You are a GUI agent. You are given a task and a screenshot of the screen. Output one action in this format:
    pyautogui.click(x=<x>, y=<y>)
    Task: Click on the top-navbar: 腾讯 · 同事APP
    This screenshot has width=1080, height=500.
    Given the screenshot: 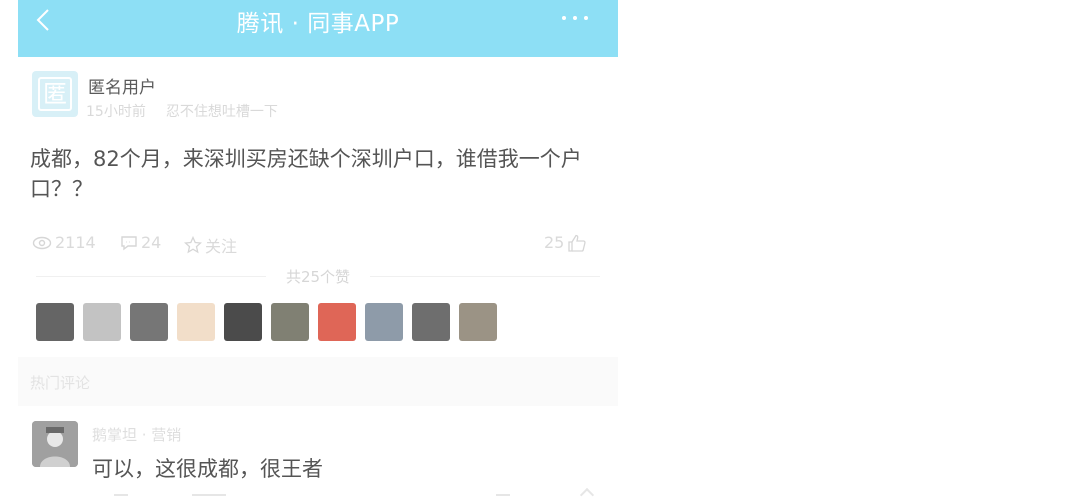 What is the action you would take?
    pyautogui.click(x=318, y=28)
    